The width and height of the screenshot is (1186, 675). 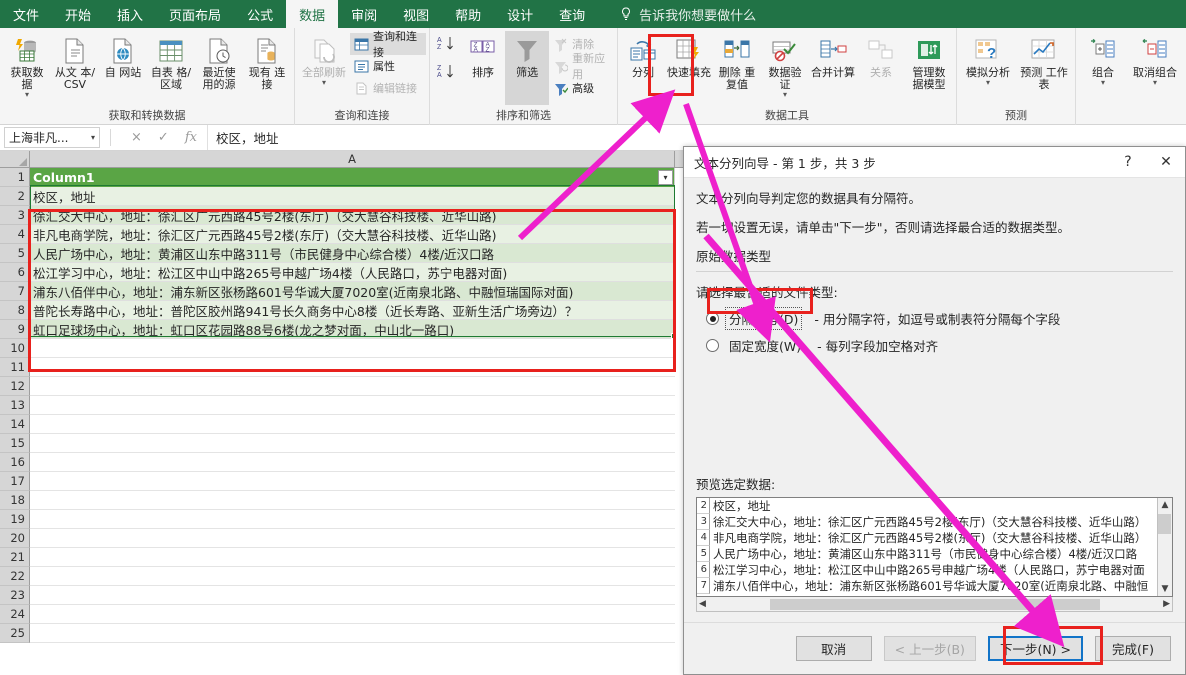 What do you see at coordinates (191, 137) in the screenshot?
I see `insert-function-icon: fx` at bounding box center [191, 137].